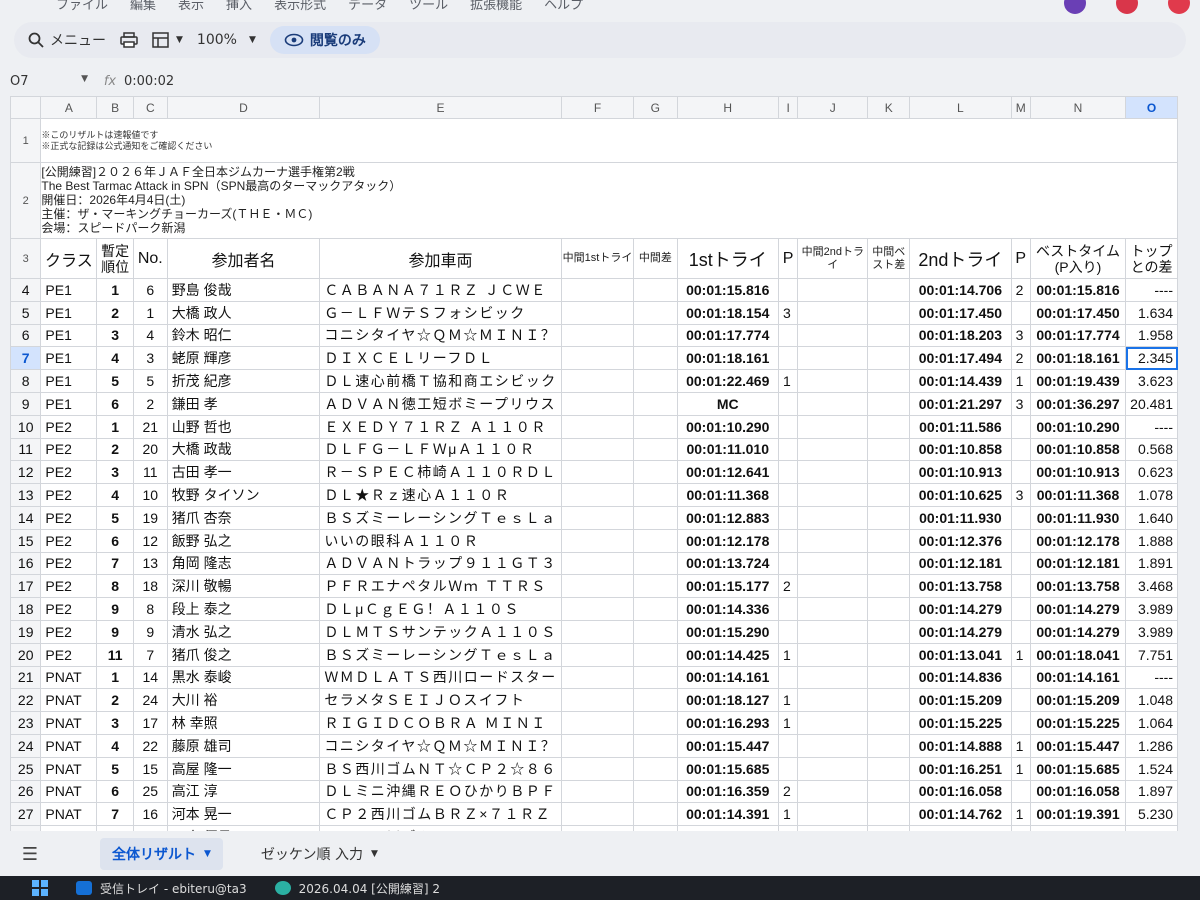 This screenshot has height=900, width=1200. What do you see at coordinates (115, 449) in the screenshot?
I see `cell-rank: 2` at bounding box center [115, 449].